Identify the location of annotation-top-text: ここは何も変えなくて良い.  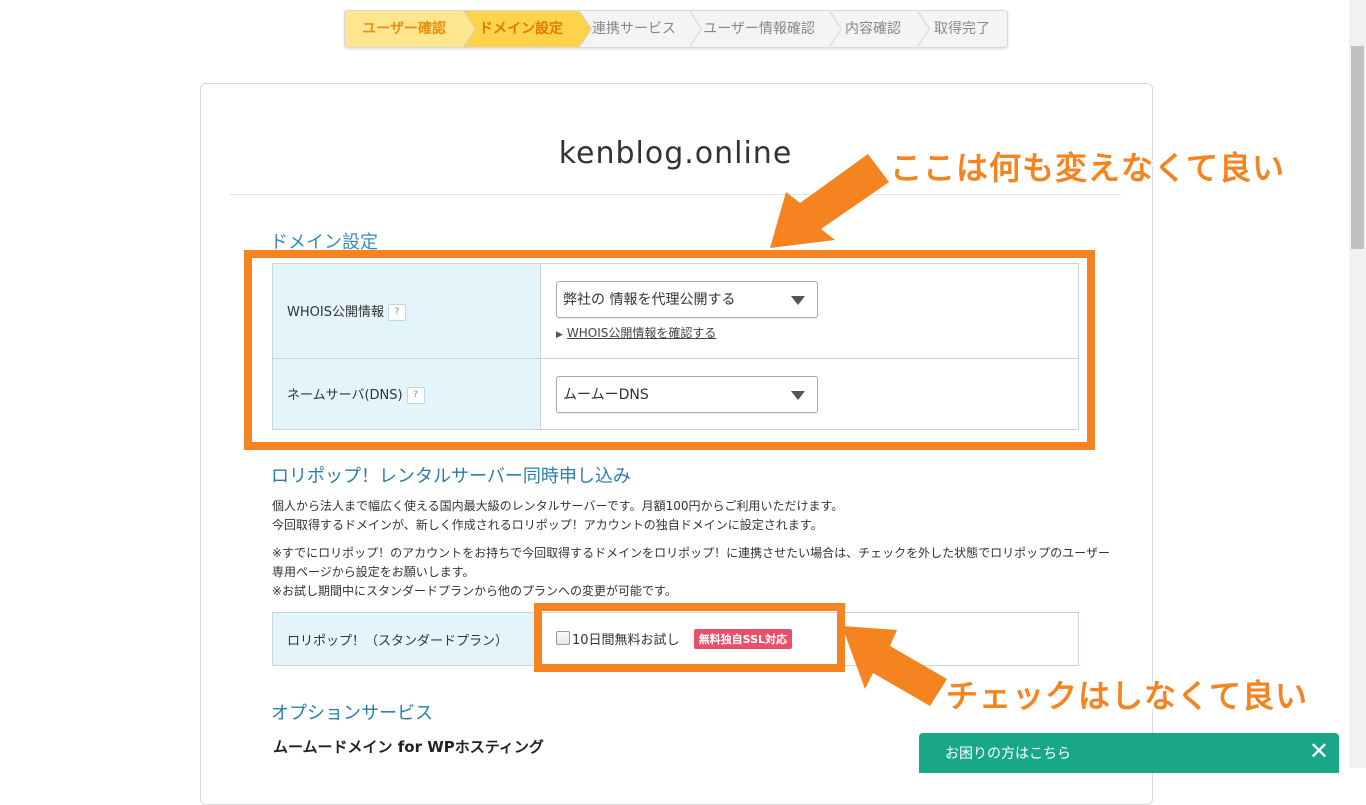
(1088, 168).